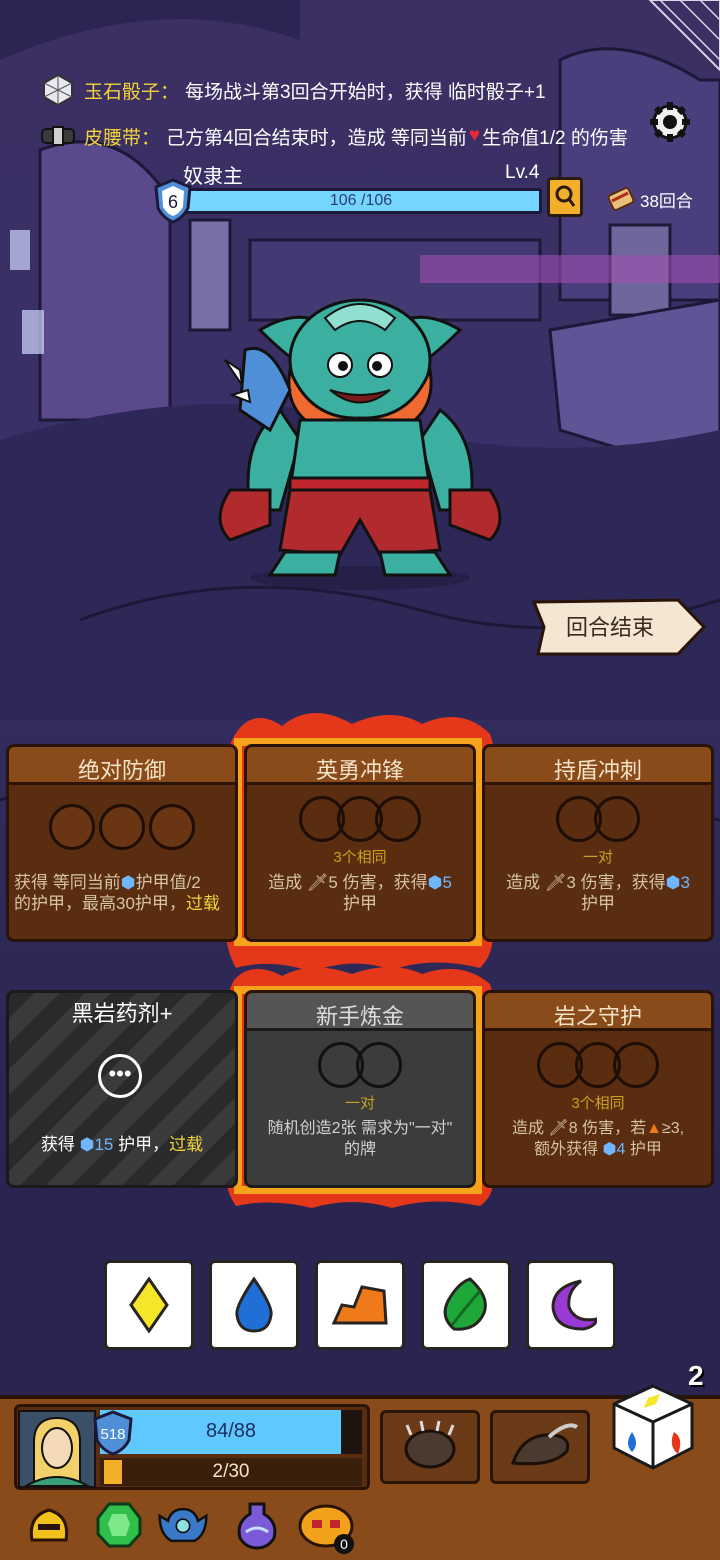 Image resolution: width=720 pixels, height=1560 pixels. Describe the element at coordinates (334, 136) in the screenshot. I see `buff-leather-belt: 皮腰带： 己方第4回合结束时，造成 等同当前 ♥ 生命值1/2 的伤害` at that location.